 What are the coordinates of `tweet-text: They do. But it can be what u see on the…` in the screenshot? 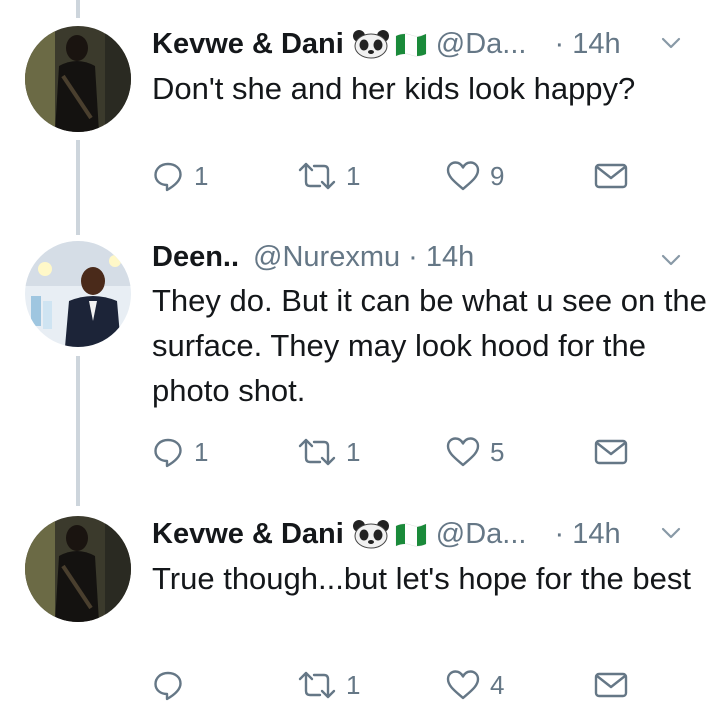 It's located at (429, 345).